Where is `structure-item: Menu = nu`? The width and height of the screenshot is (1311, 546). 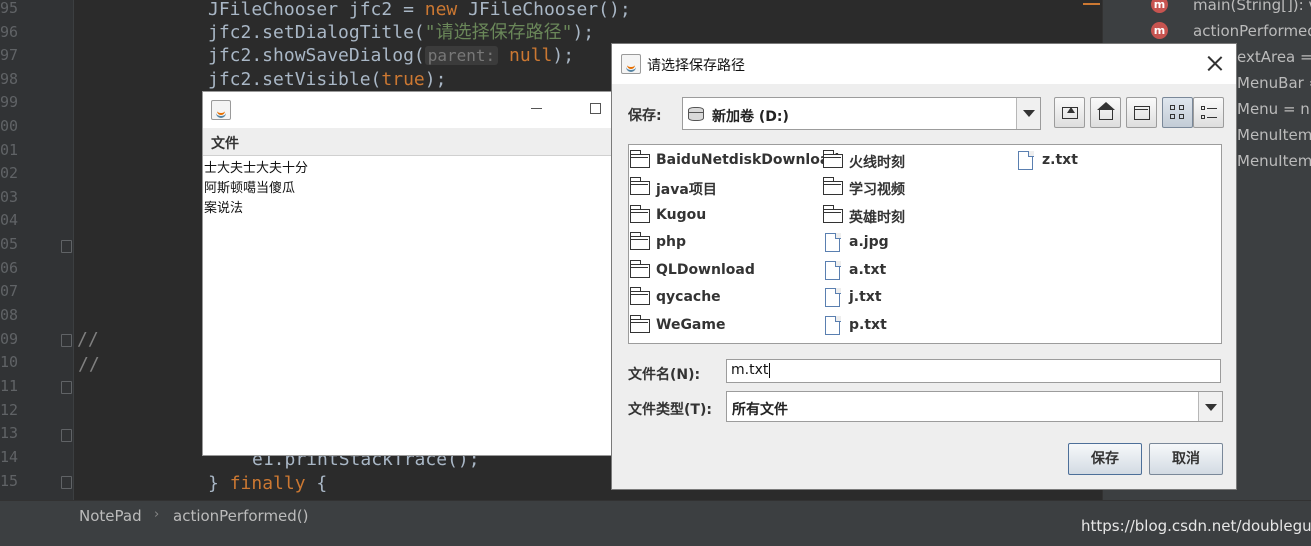 structure-item: Menu = nu is located at coordinates (1274, 109).